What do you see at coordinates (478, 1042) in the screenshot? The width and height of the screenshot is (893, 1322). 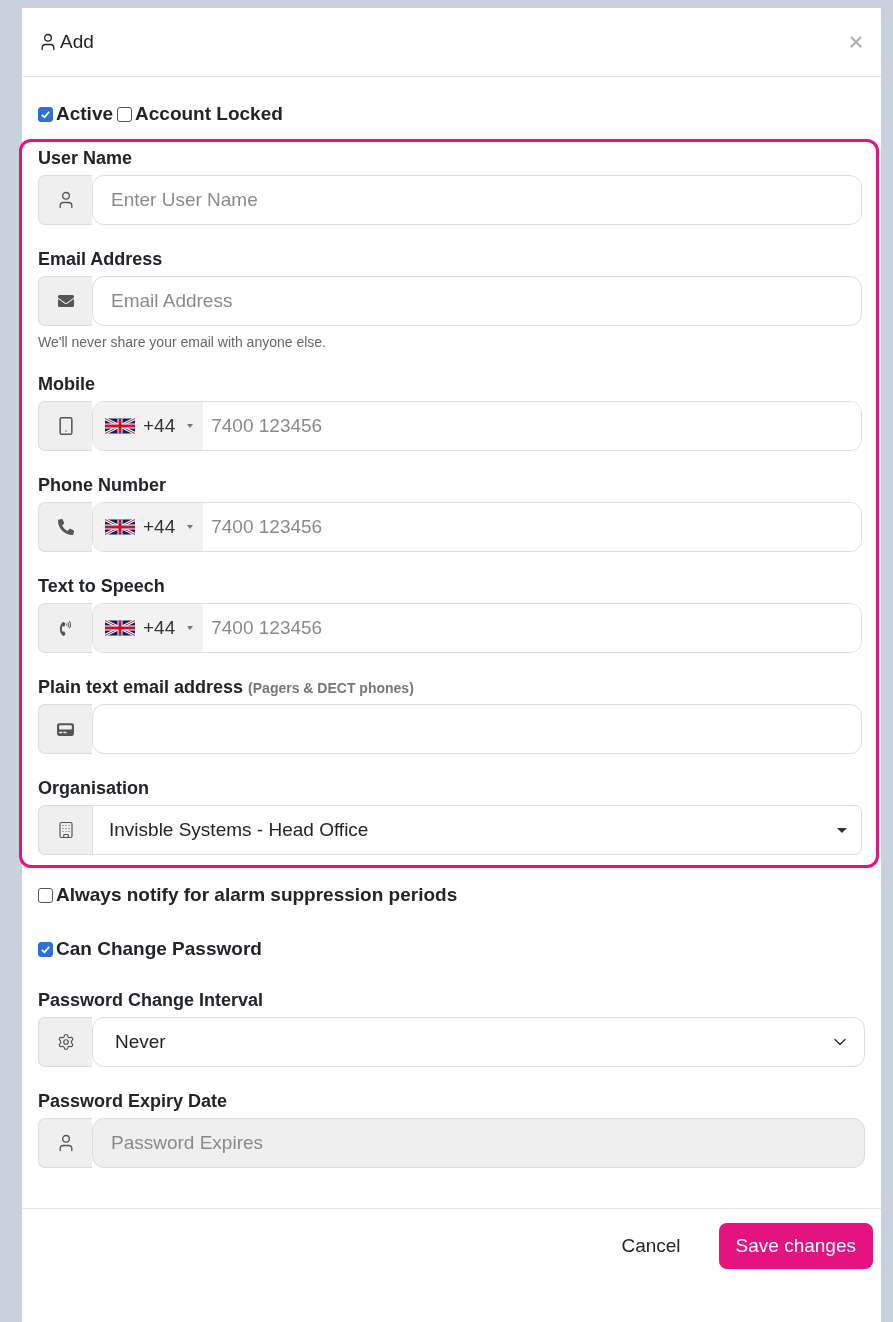 I see `interval-select: Never` at bounding box center [478, 1042].